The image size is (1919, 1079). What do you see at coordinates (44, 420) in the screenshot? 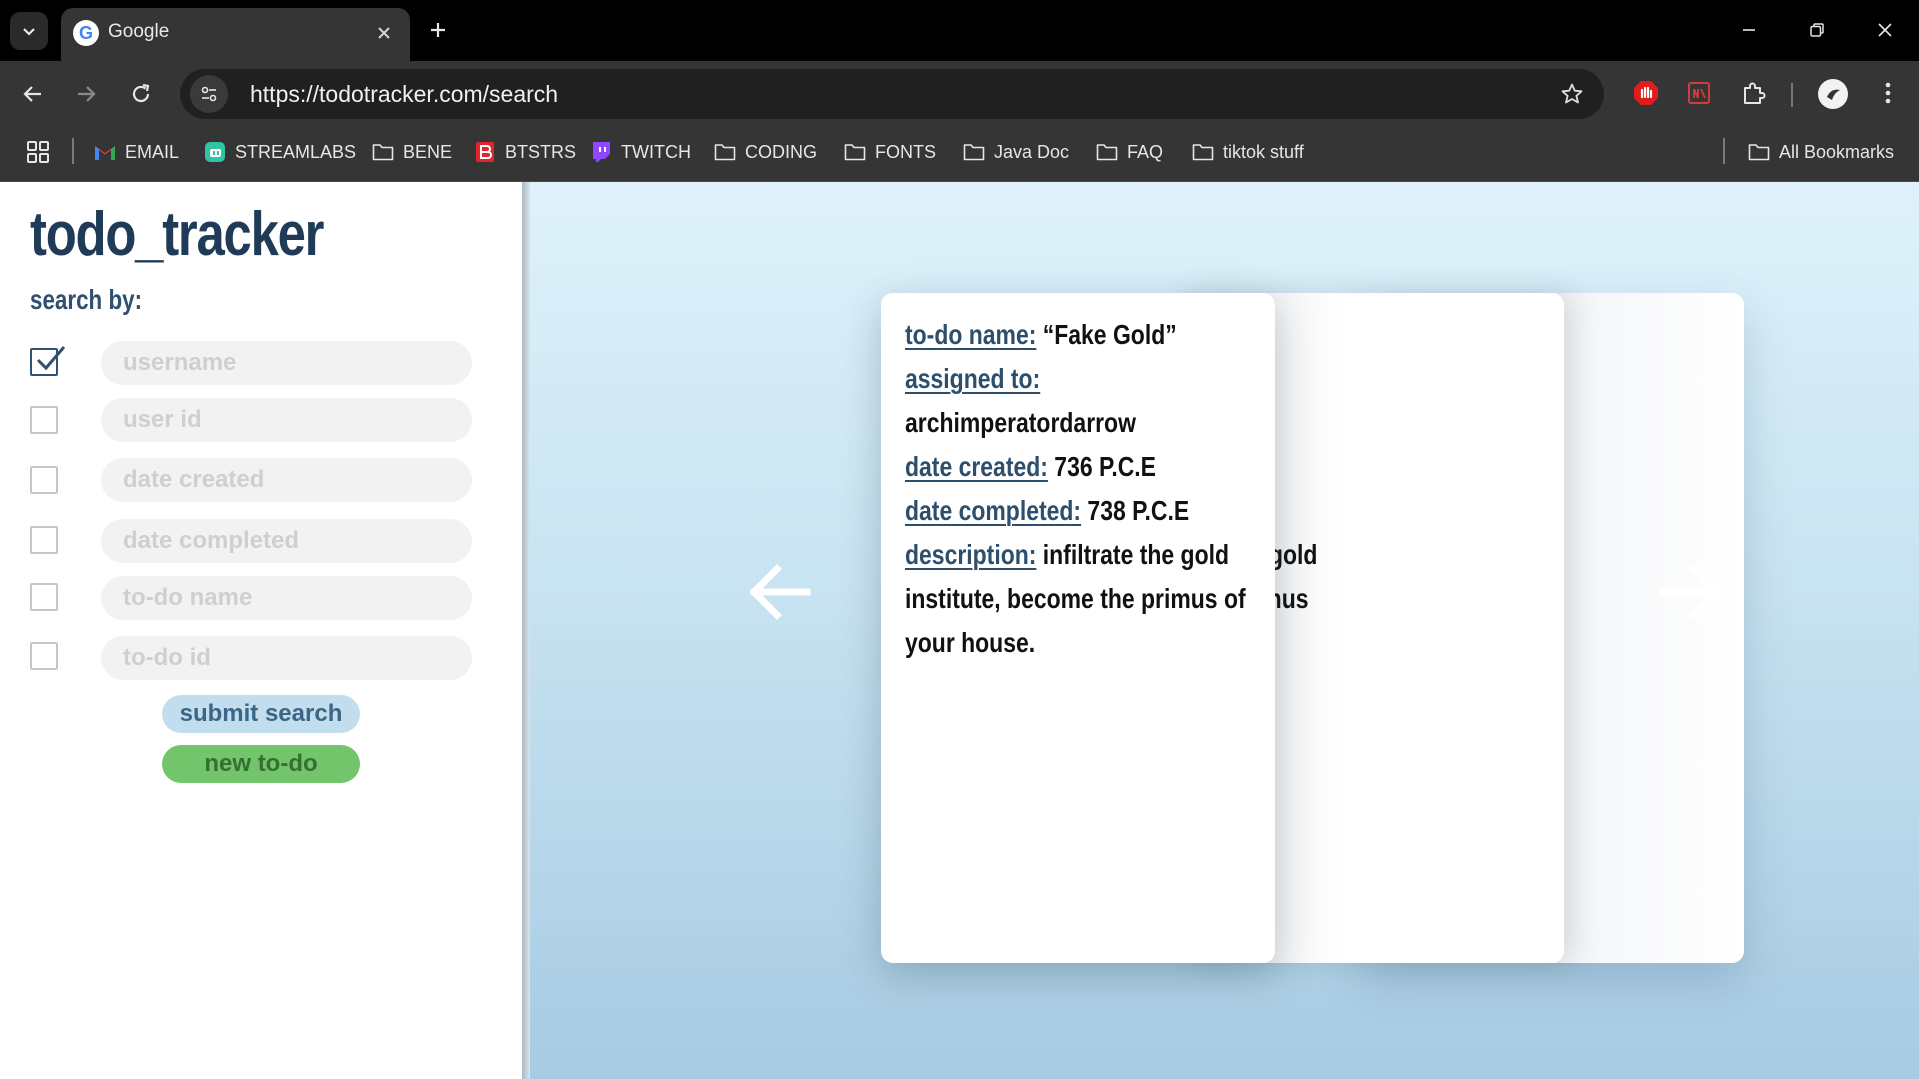
I see `user-id-checkbox` at bounding box center [44, 420].